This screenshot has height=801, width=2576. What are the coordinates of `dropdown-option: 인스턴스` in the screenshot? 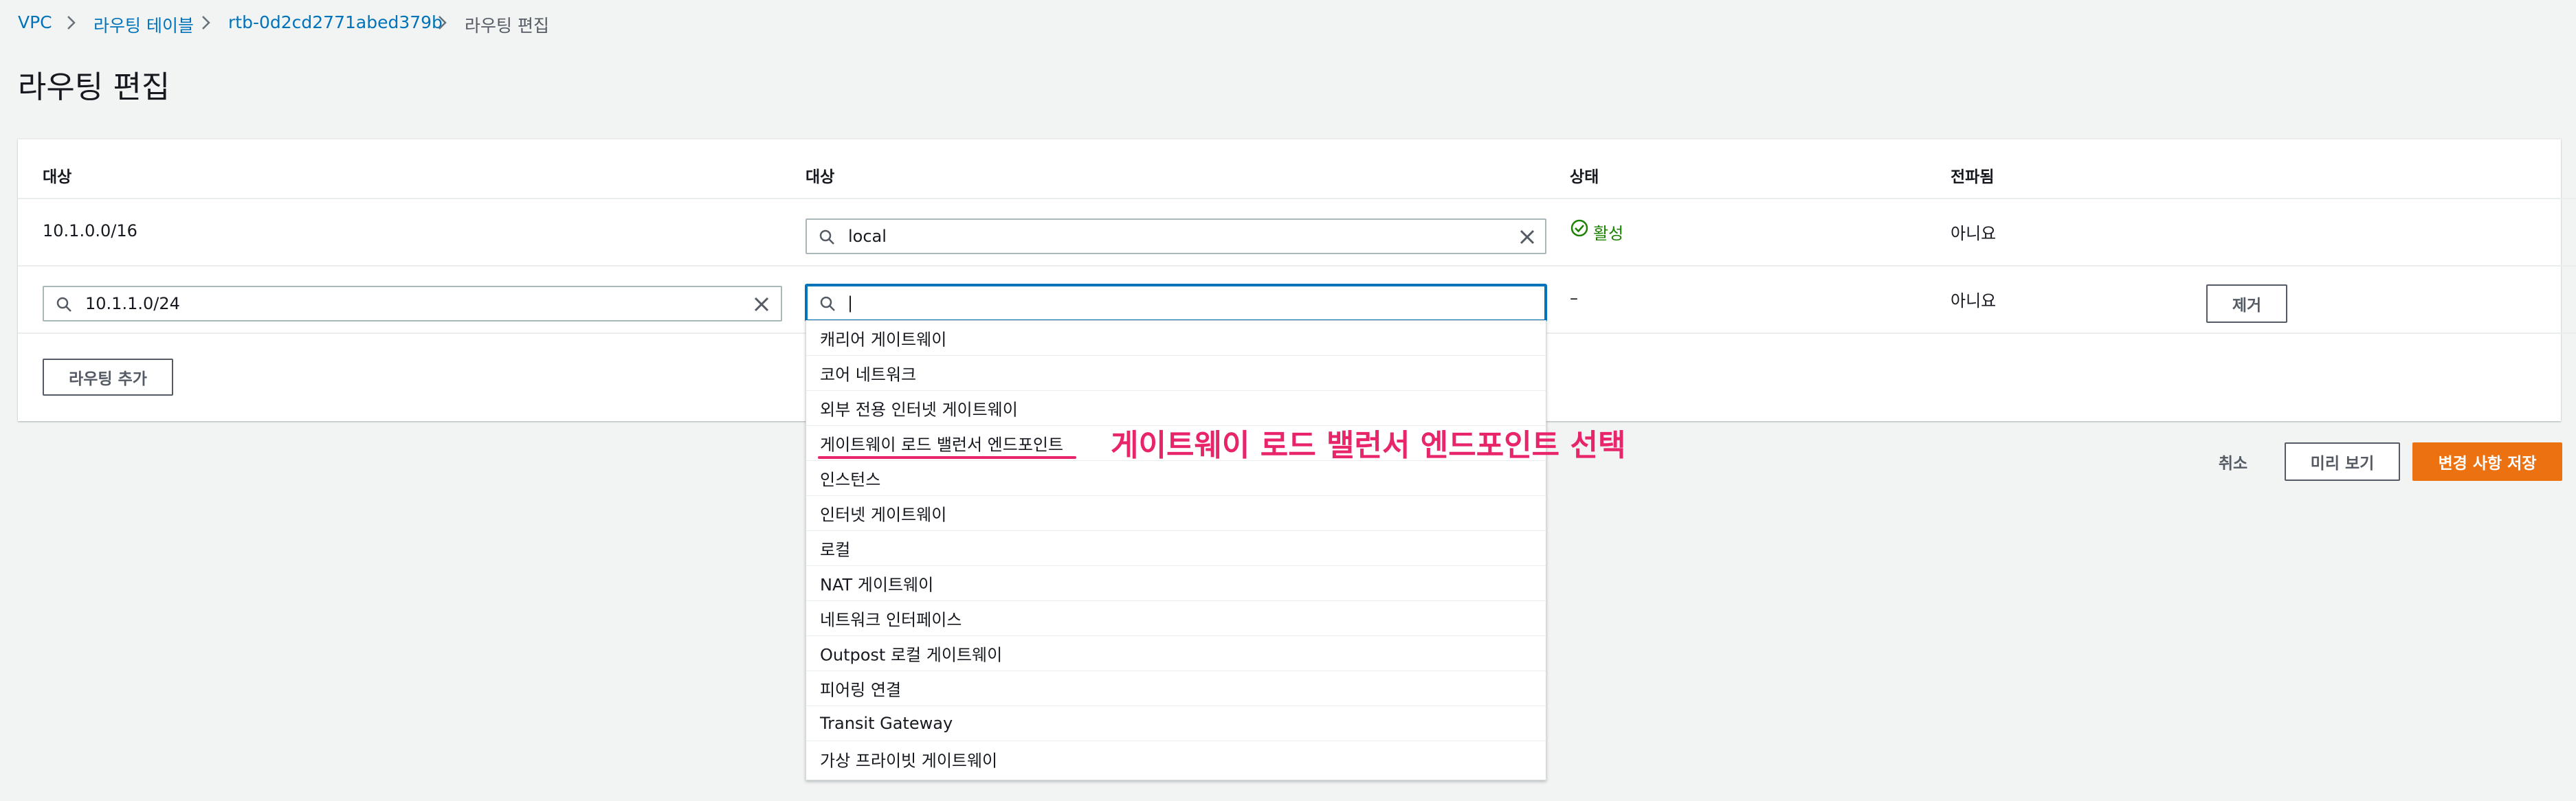 It's located at (1176, 479).